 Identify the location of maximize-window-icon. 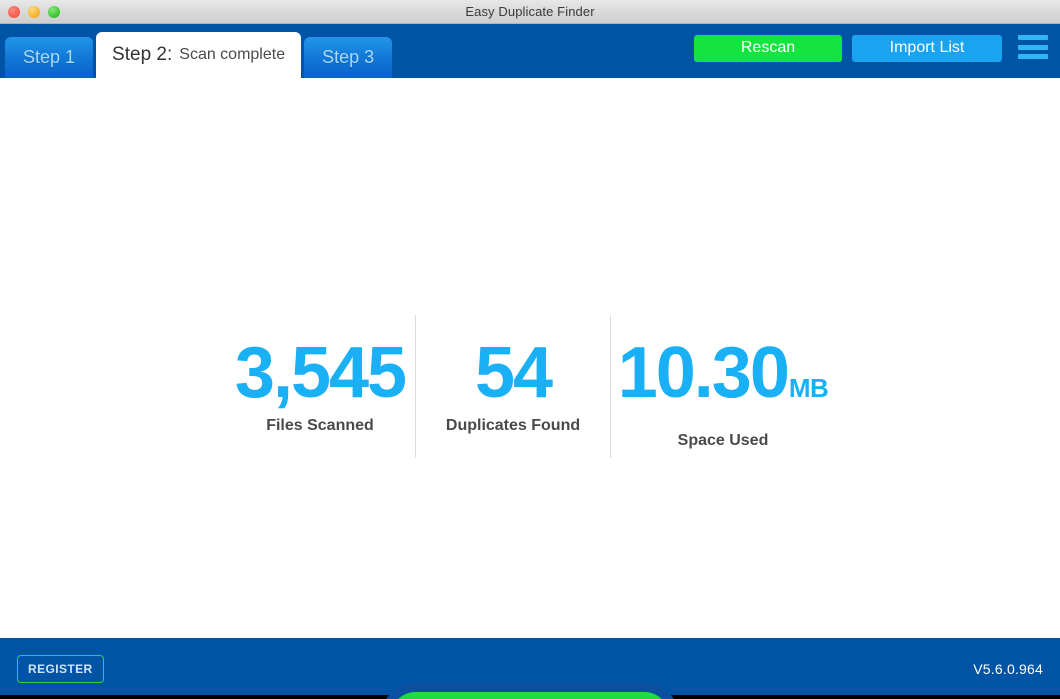
(54, 11).